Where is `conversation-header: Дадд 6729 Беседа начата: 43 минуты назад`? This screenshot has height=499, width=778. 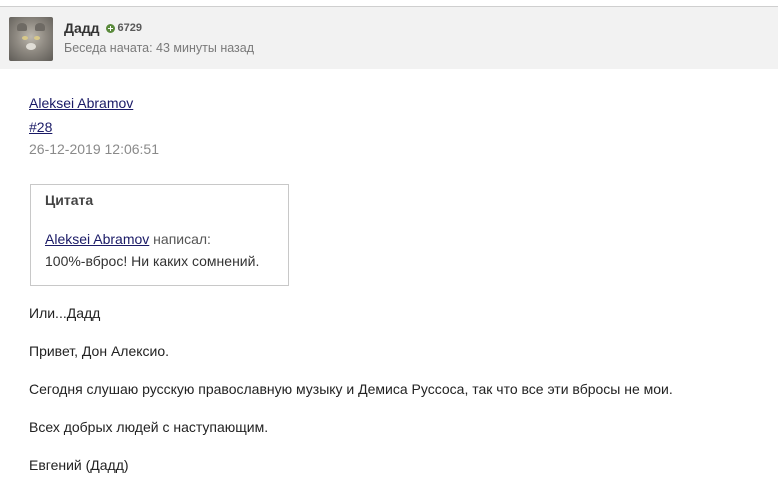
conversation-header: Дадд 6729 Беседа начата: 43 минуты назад is located at coordinates (389, 38).